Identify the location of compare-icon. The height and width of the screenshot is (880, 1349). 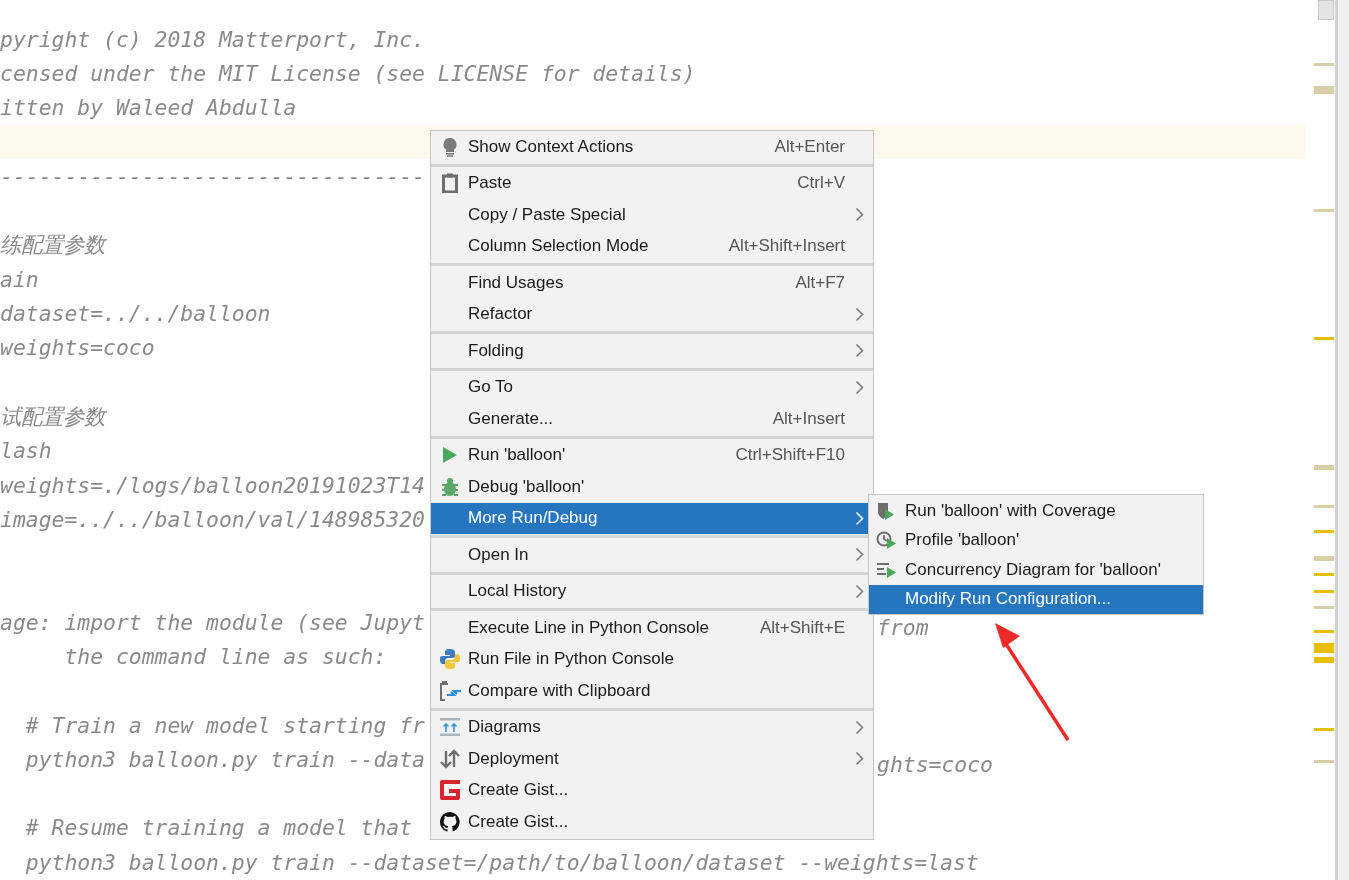
(449, 690).